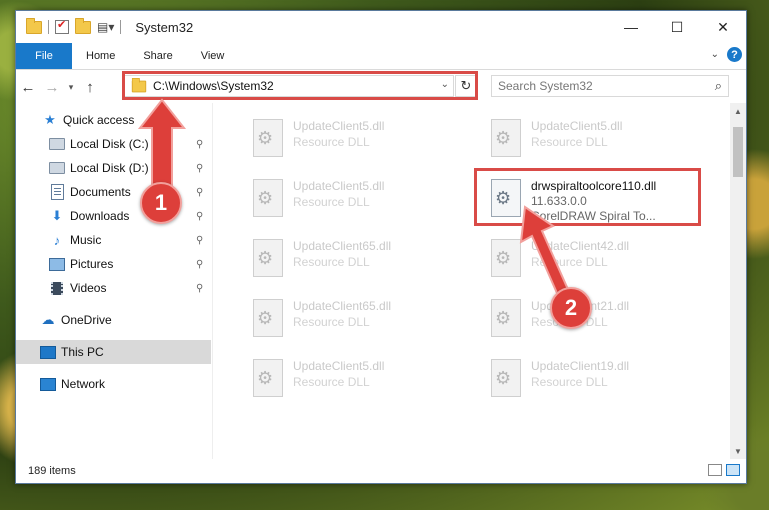 The image size is (769, 510). I want to click on recent-locations-button: ▾, so click(71, 87).